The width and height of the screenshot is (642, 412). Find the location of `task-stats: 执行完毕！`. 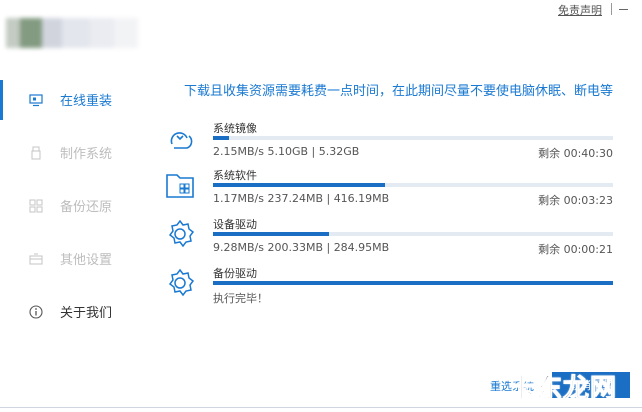

task-stats: 执行完毕！ is located at coordinates (240, 298).